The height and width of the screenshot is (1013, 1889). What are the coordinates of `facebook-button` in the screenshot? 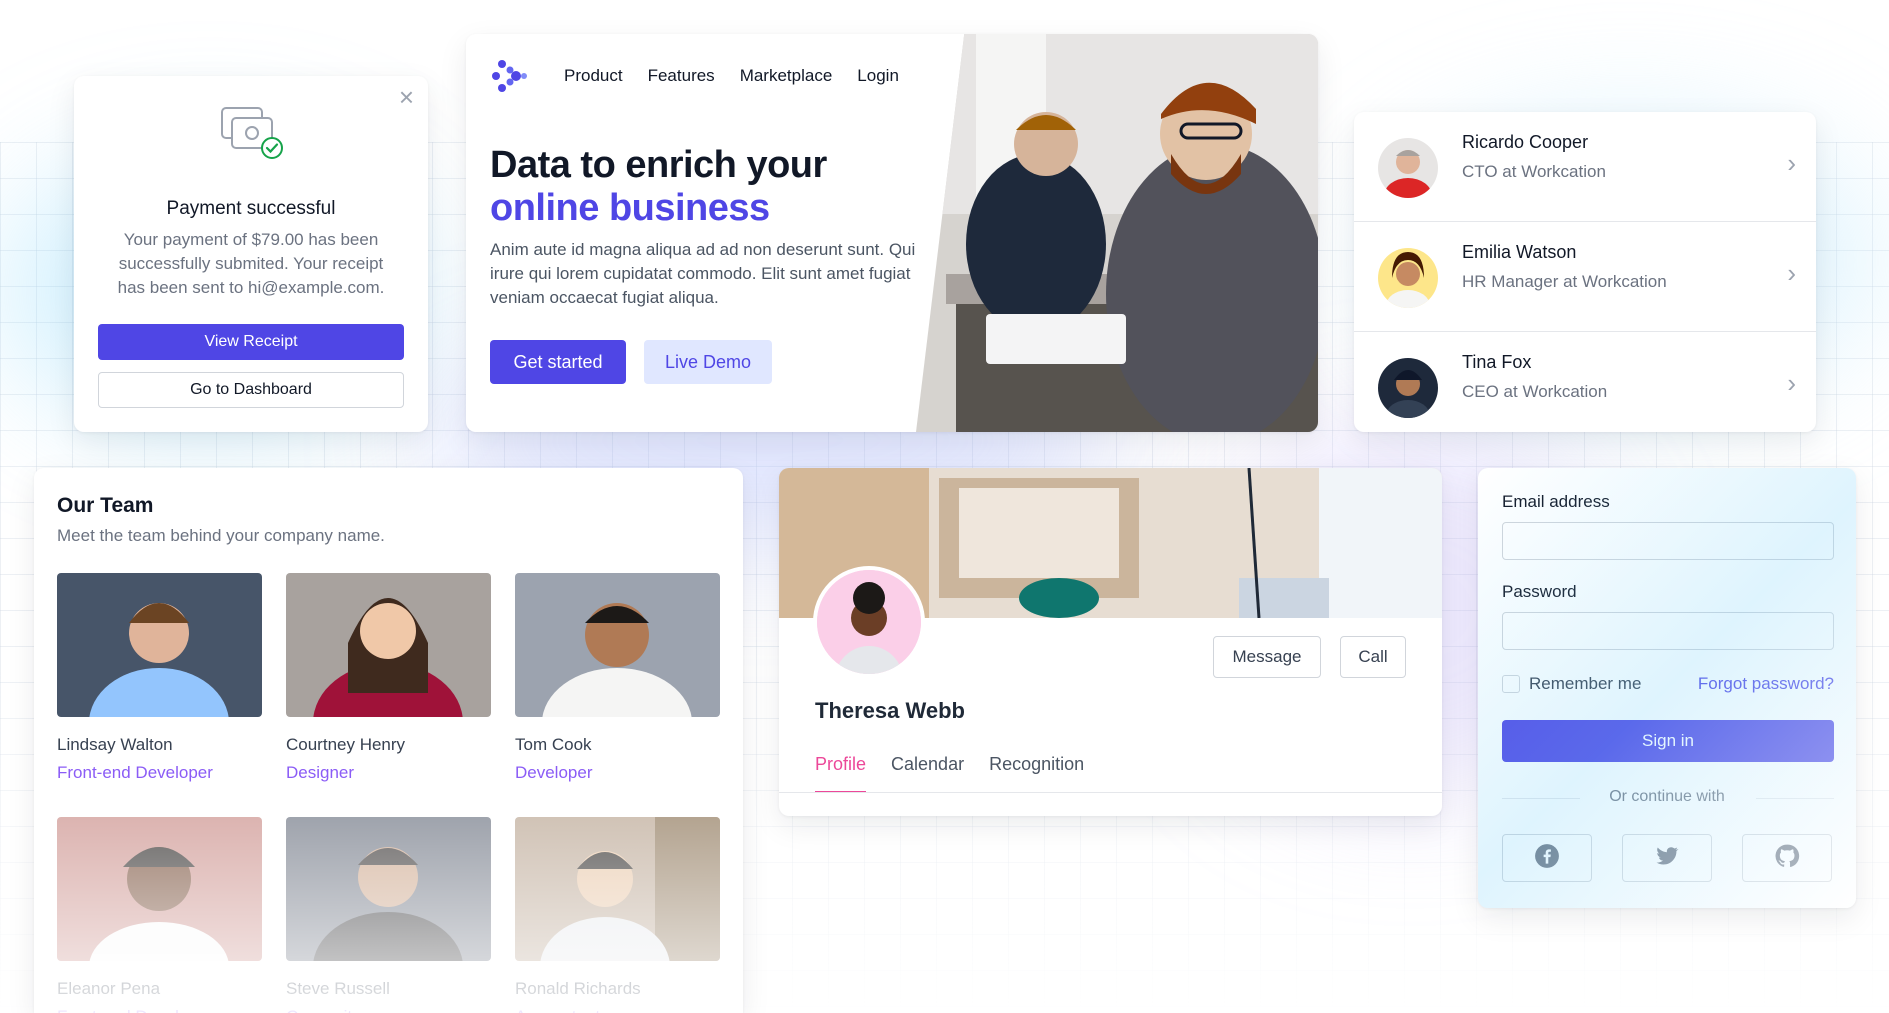 It's located at (1547, 858).